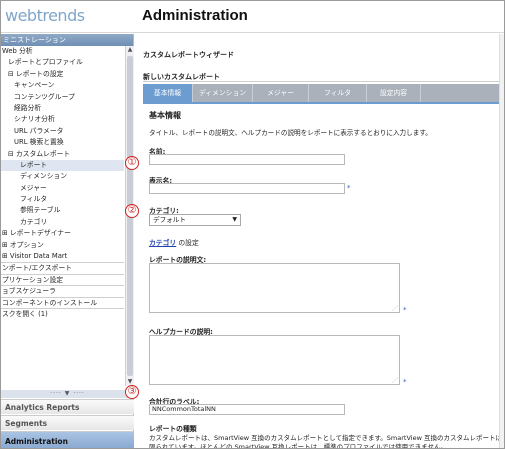  I want to click on report-description-textarea: ⋰, so click(274, 288).